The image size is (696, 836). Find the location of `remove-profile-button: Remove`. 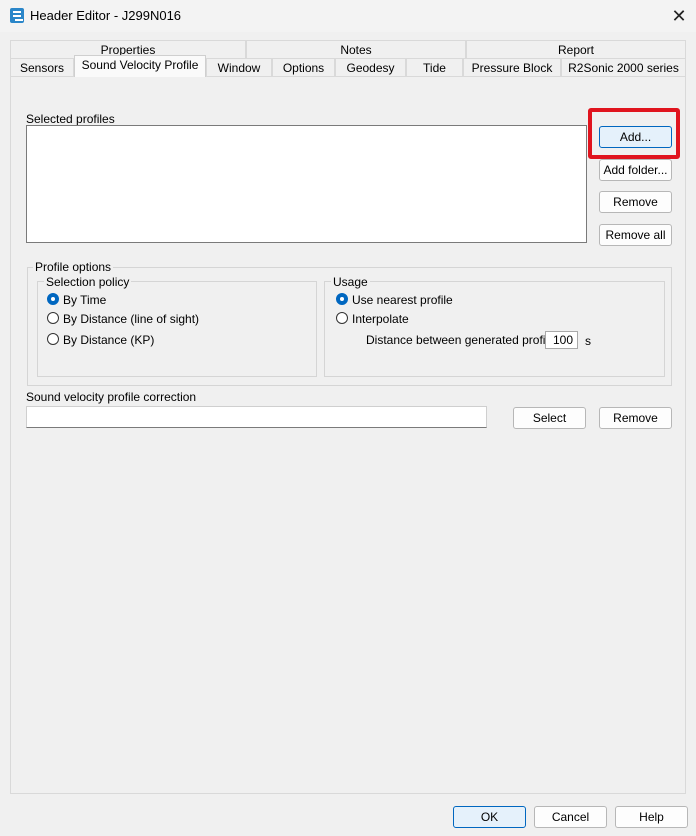

remove-profile-button: Remove is located at coordinates (635, 202).